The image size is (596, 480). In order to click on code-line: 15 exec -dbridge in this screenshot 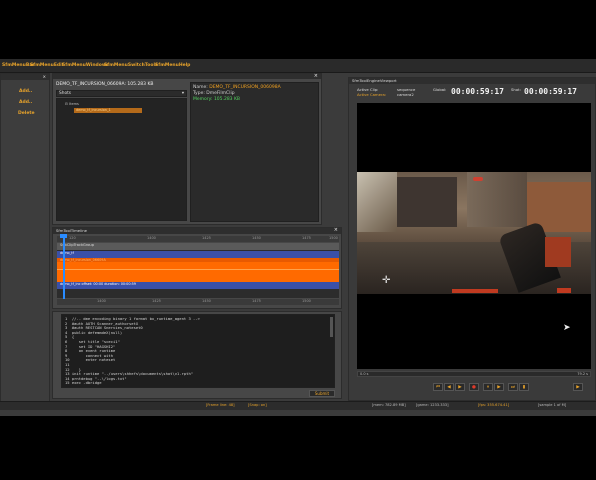, I will do `click(83, 383)`.